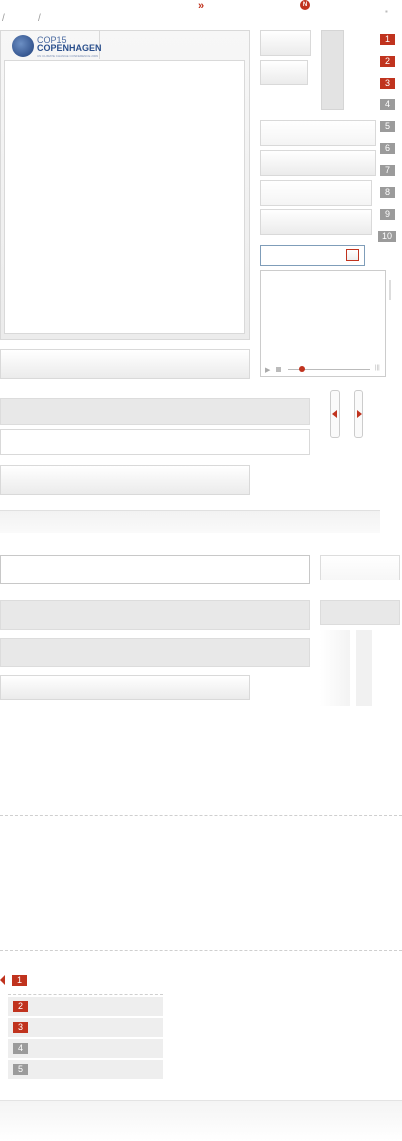  What do you see at coordinates (20, 1027) in the screenshot?
I see `list-number: 3` at bounding box center [20, 1027].